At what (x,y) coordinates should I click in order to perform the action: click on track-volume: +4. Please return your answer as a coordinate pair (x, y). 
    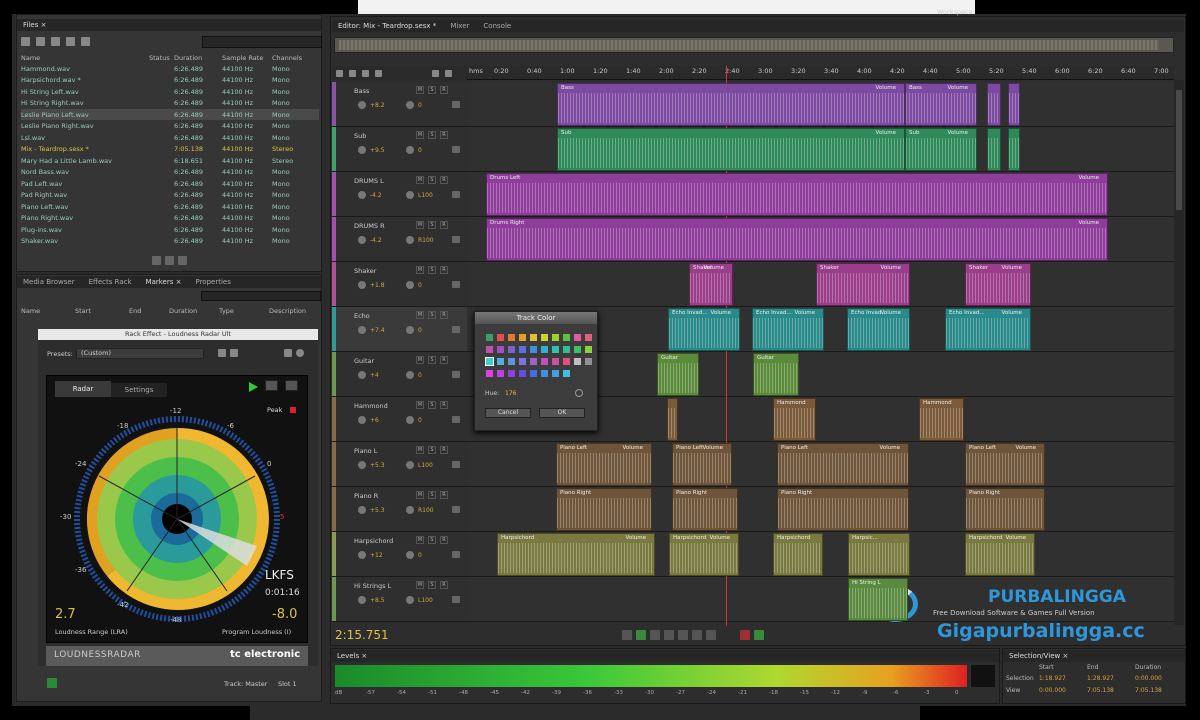
    Looking at the image, I should click on (374, 375).